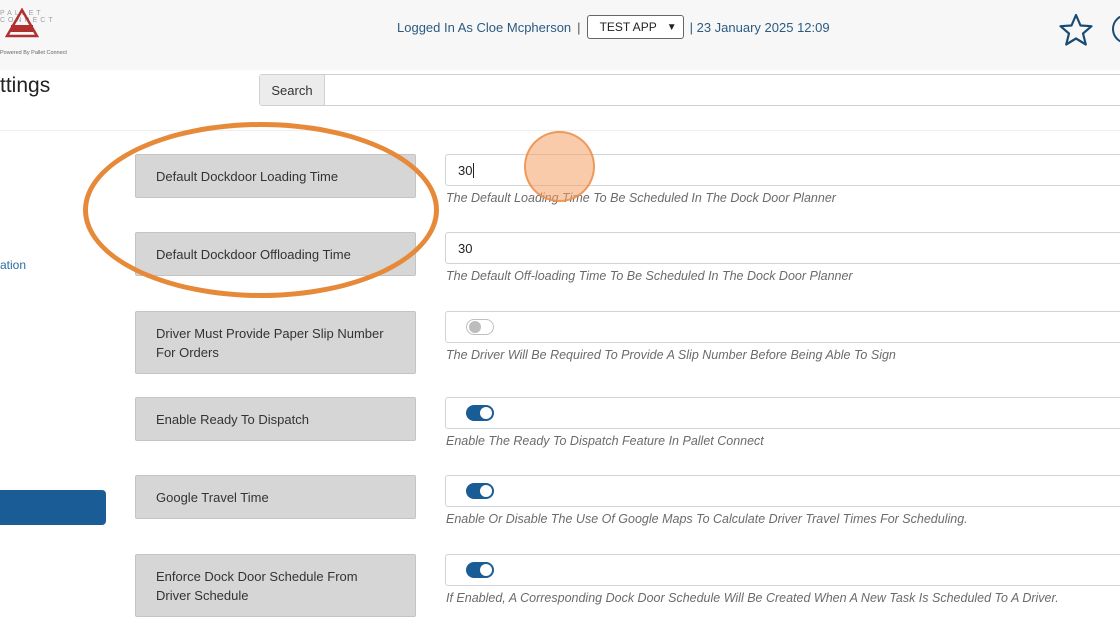  What do you see at coordinates (782, 413) in the screenshot?
I see `ready-to-dispatch-field` at bounding box center [782, 413].